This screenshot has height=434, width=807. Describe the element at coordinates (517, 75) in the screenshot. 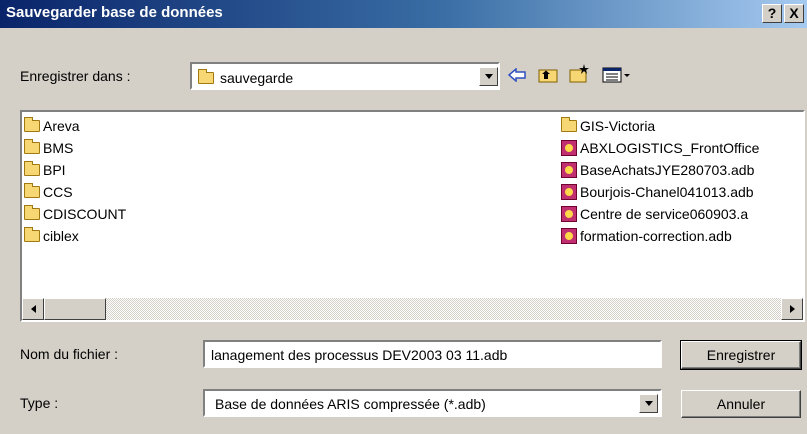

I see `back-icon` at that location.